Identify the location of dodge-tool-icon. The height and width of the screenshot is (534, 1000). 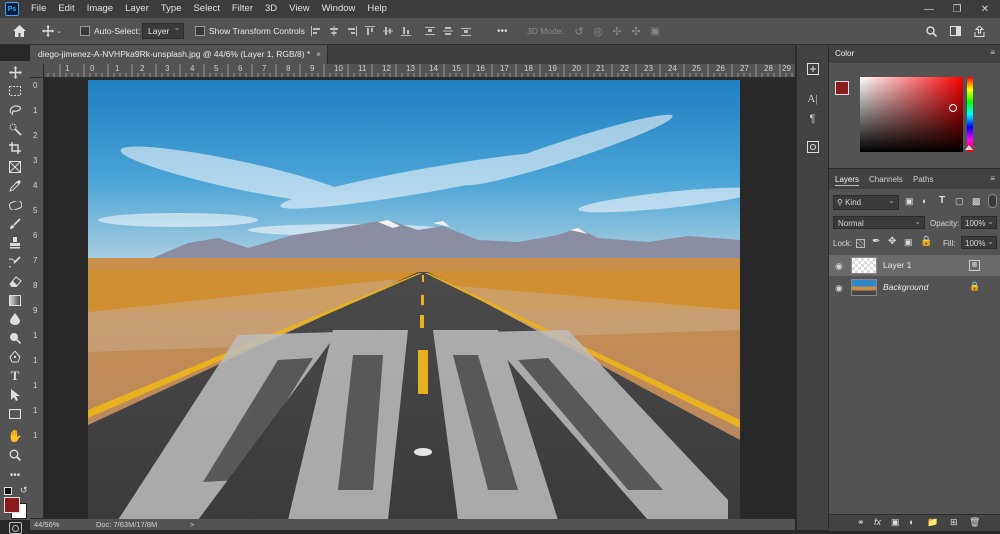
(15, 338).